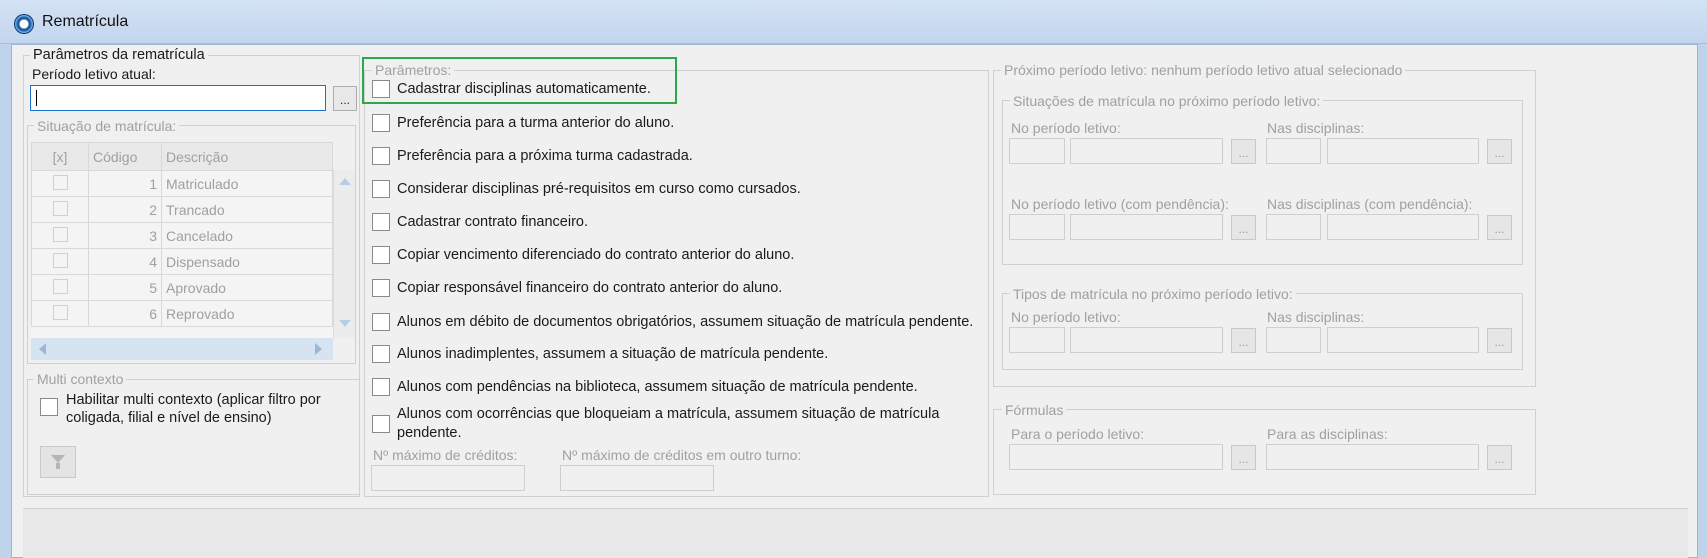 The image size is (1707, 558). Describe the element at coordinates (1066, 317) in the screenshot. I see `types-periodo-label: No período letivo:` at that location.